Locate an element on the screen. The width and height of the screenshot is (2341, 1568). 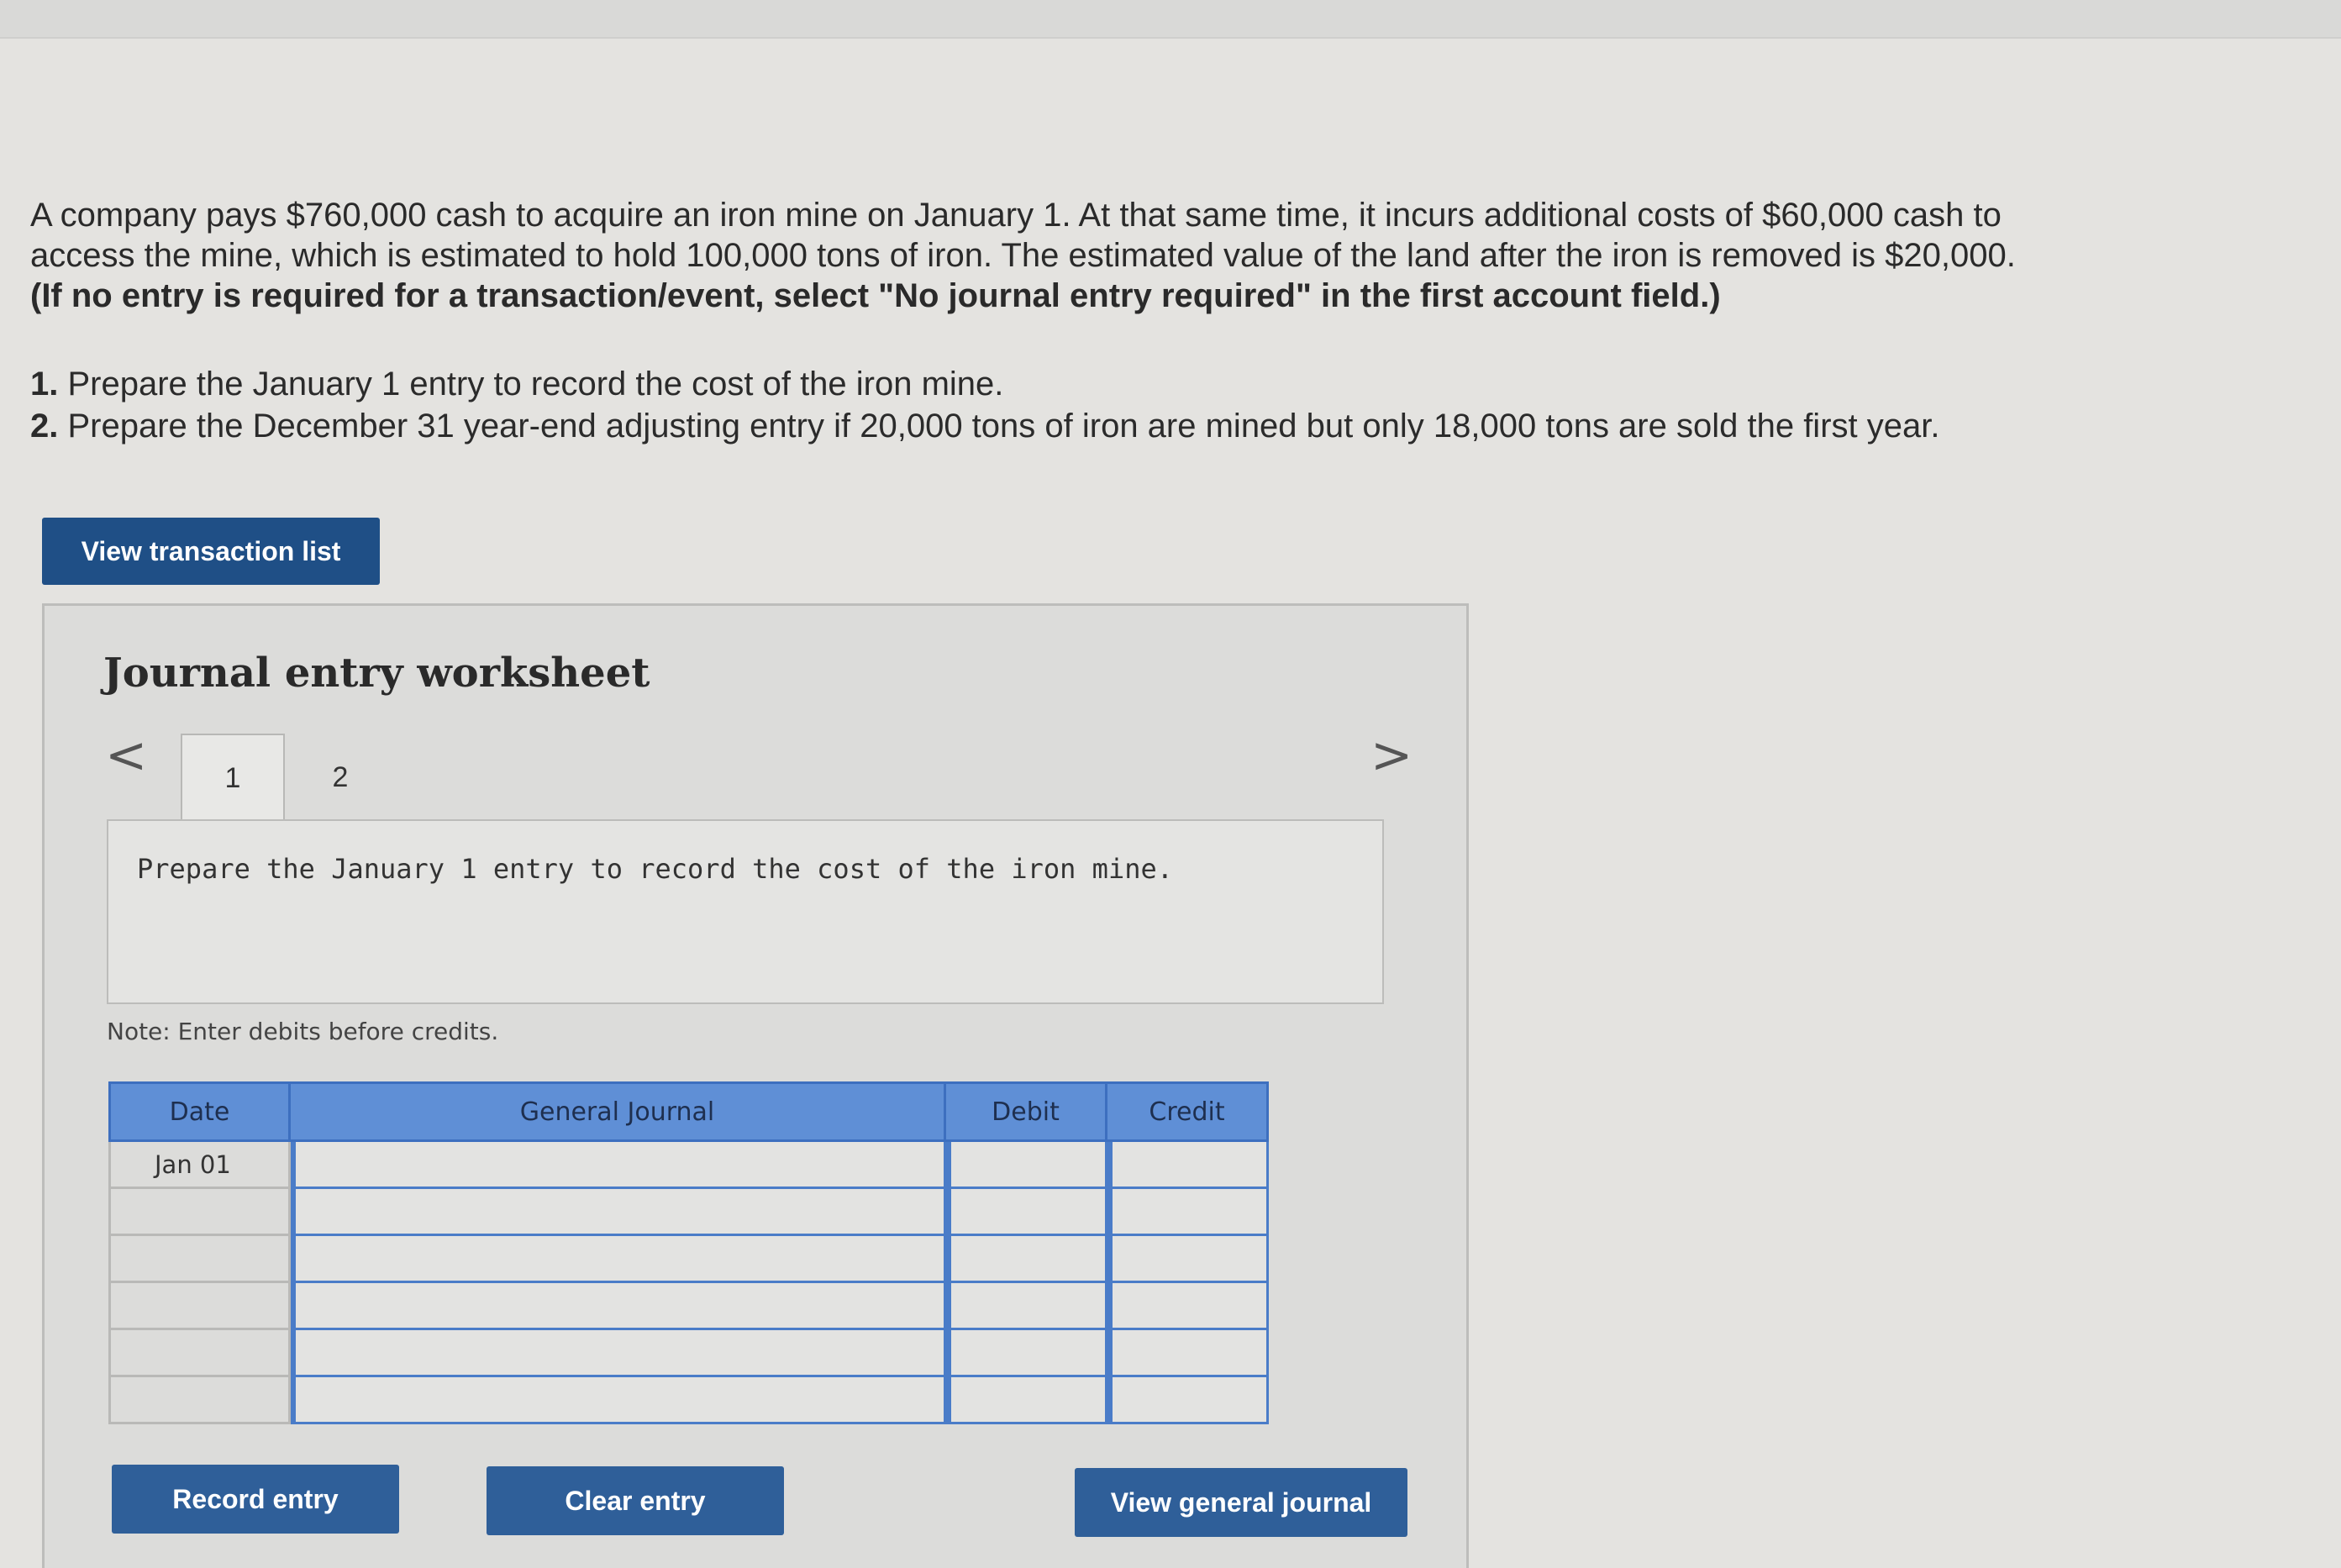
date-cell: Jan 01 is located at coordinates (199, 1164).